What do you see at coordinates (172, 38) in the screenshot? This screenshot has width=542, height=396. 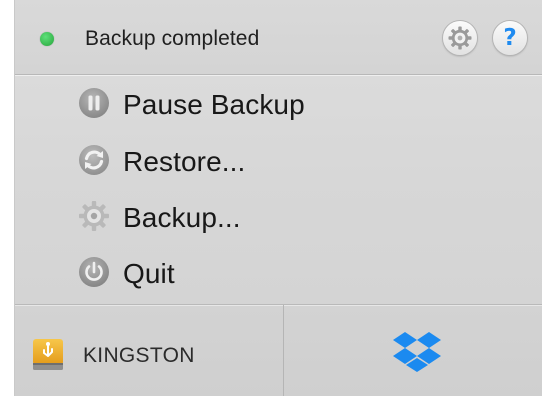 I see `status-text: Backup completed` at bounding box center [172, 38].